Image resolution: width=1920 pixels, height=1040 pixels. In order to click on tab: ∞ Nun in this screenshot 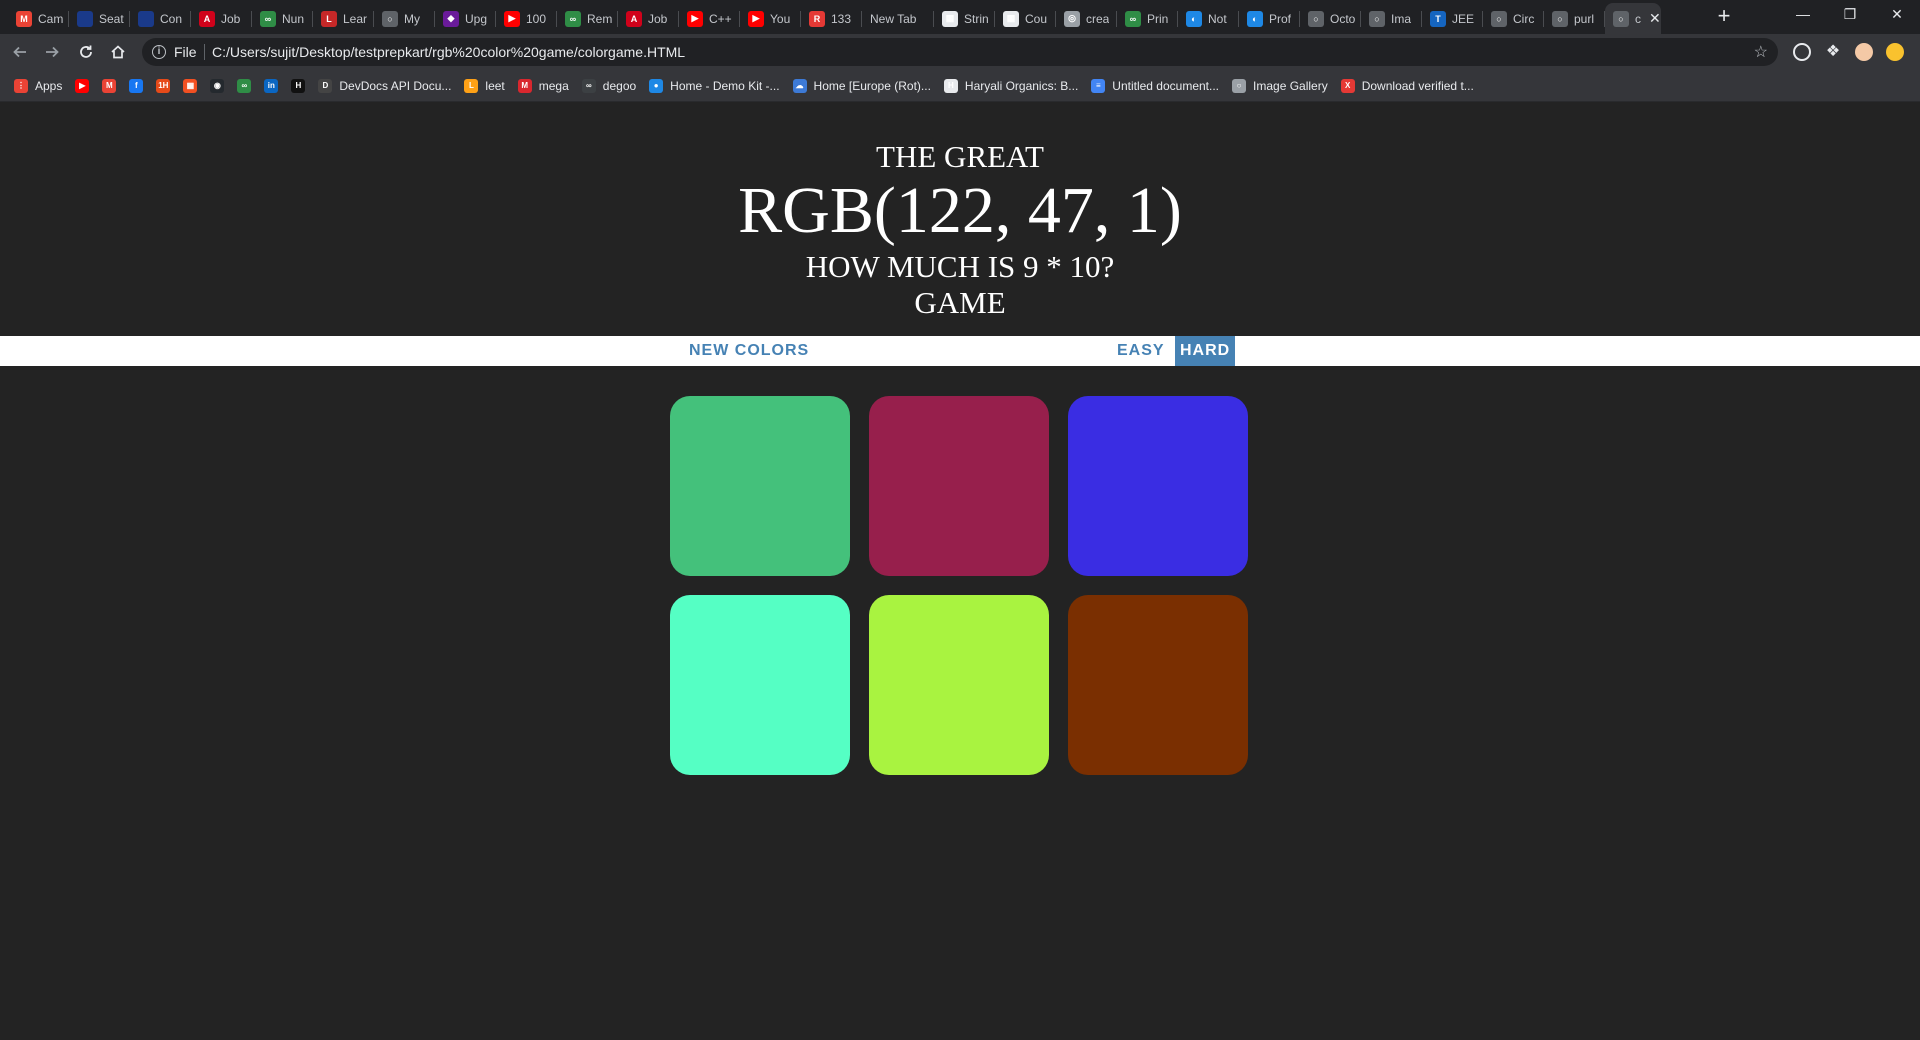, I will do `click(282, 18)`.